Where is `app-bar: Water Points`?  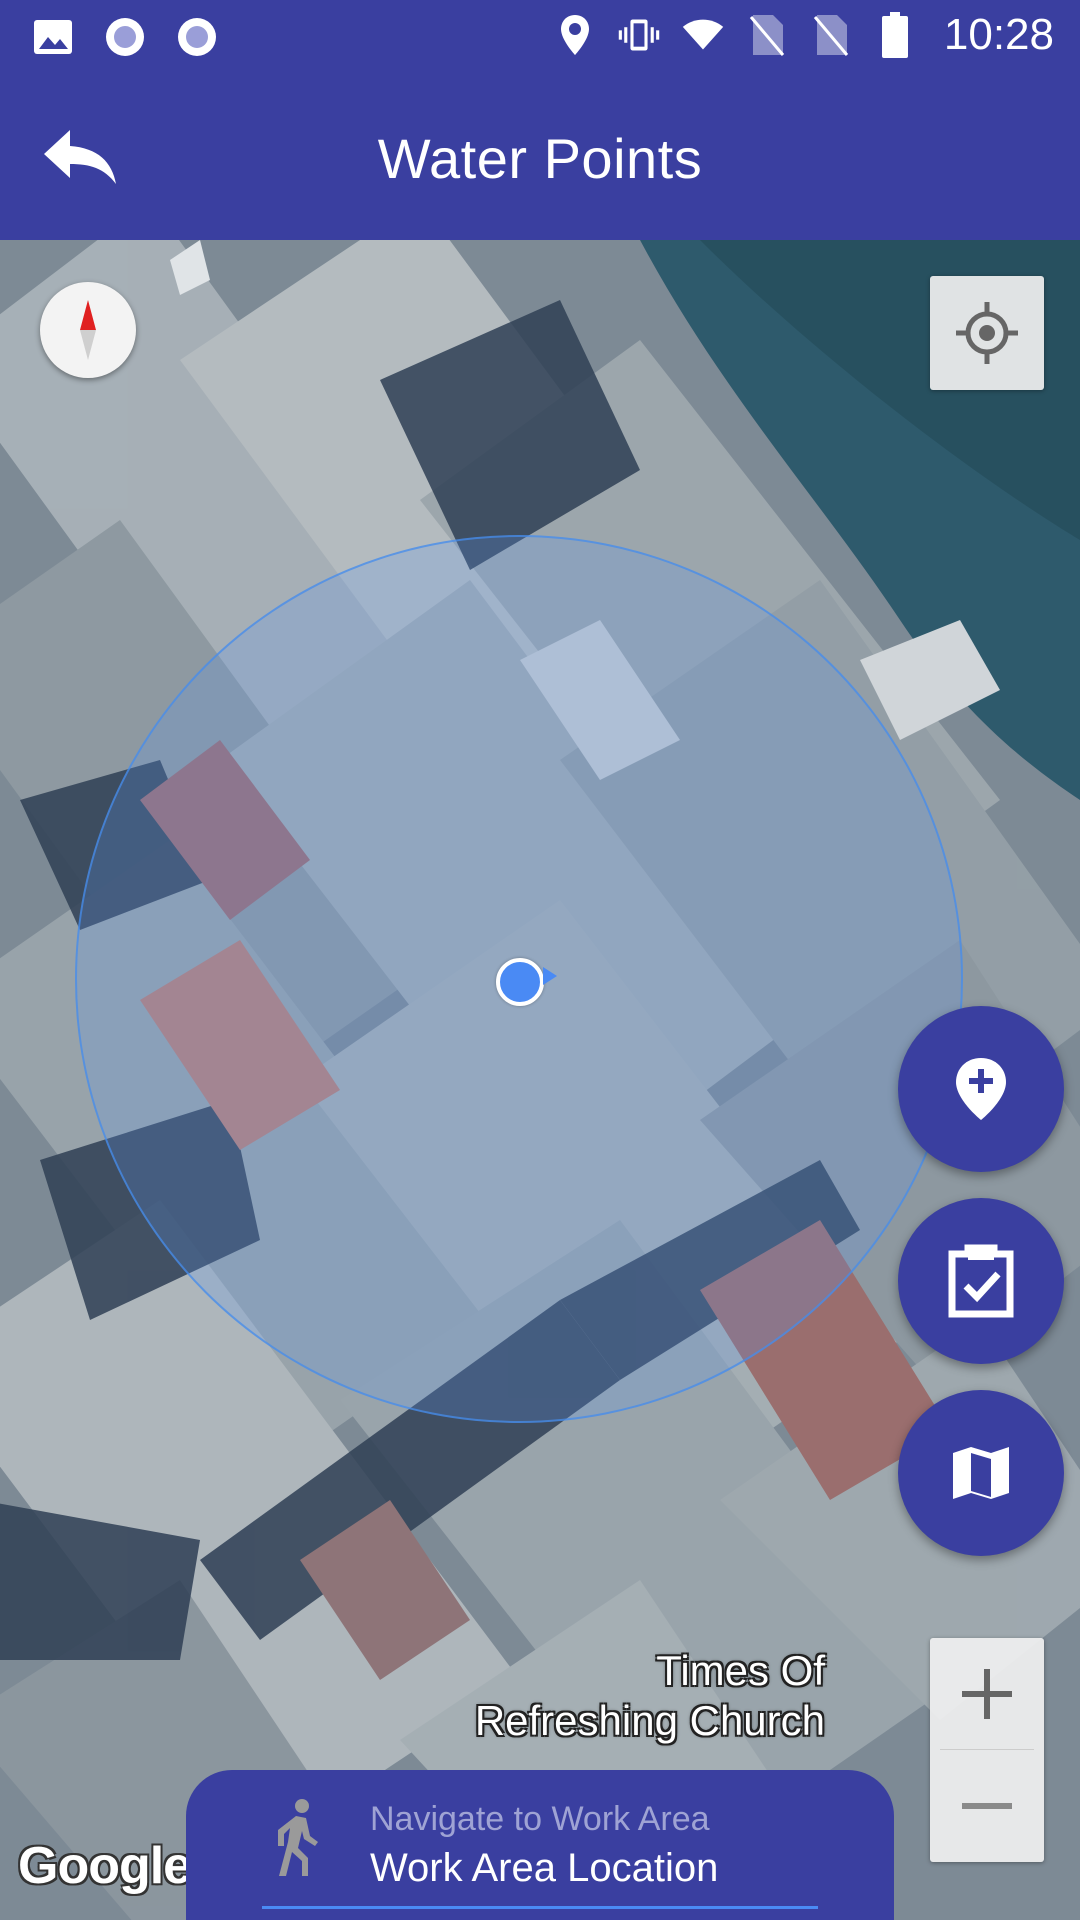 app-bar: Water Points is located at coordinates (540, 156).